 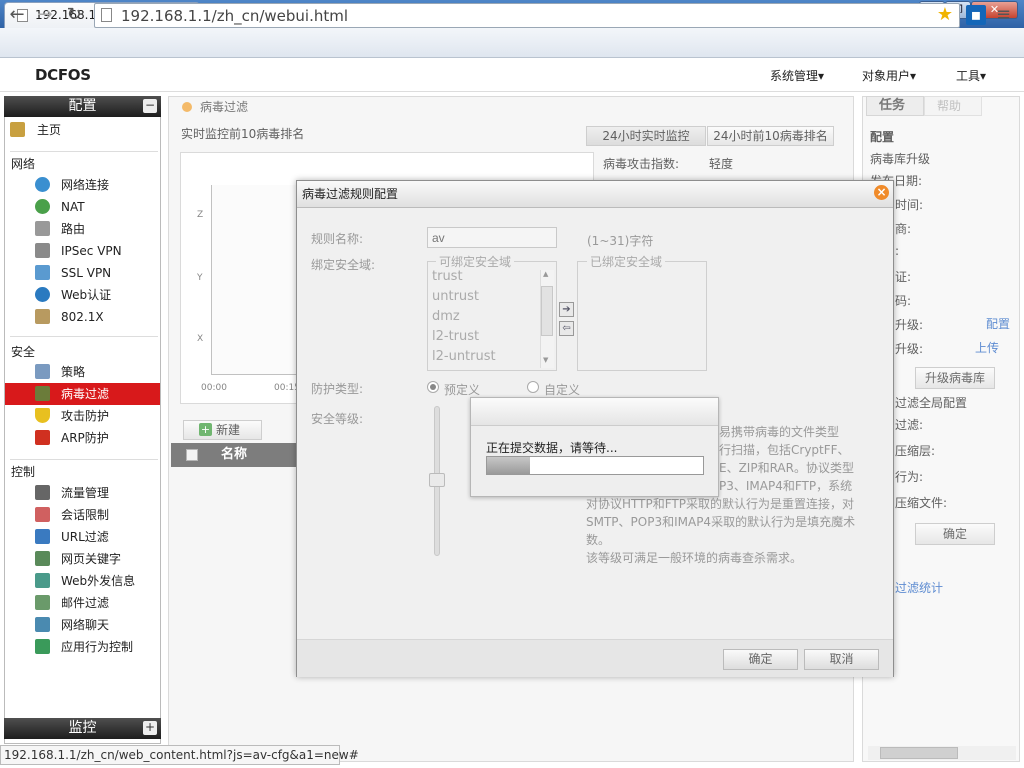 I want to click on sidebar-item-ssl-vpn: SSL VPN, so click(x=82, y=273).